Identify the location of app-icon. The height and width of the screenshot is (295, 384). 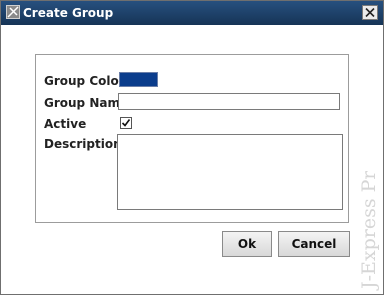
(13, 12).